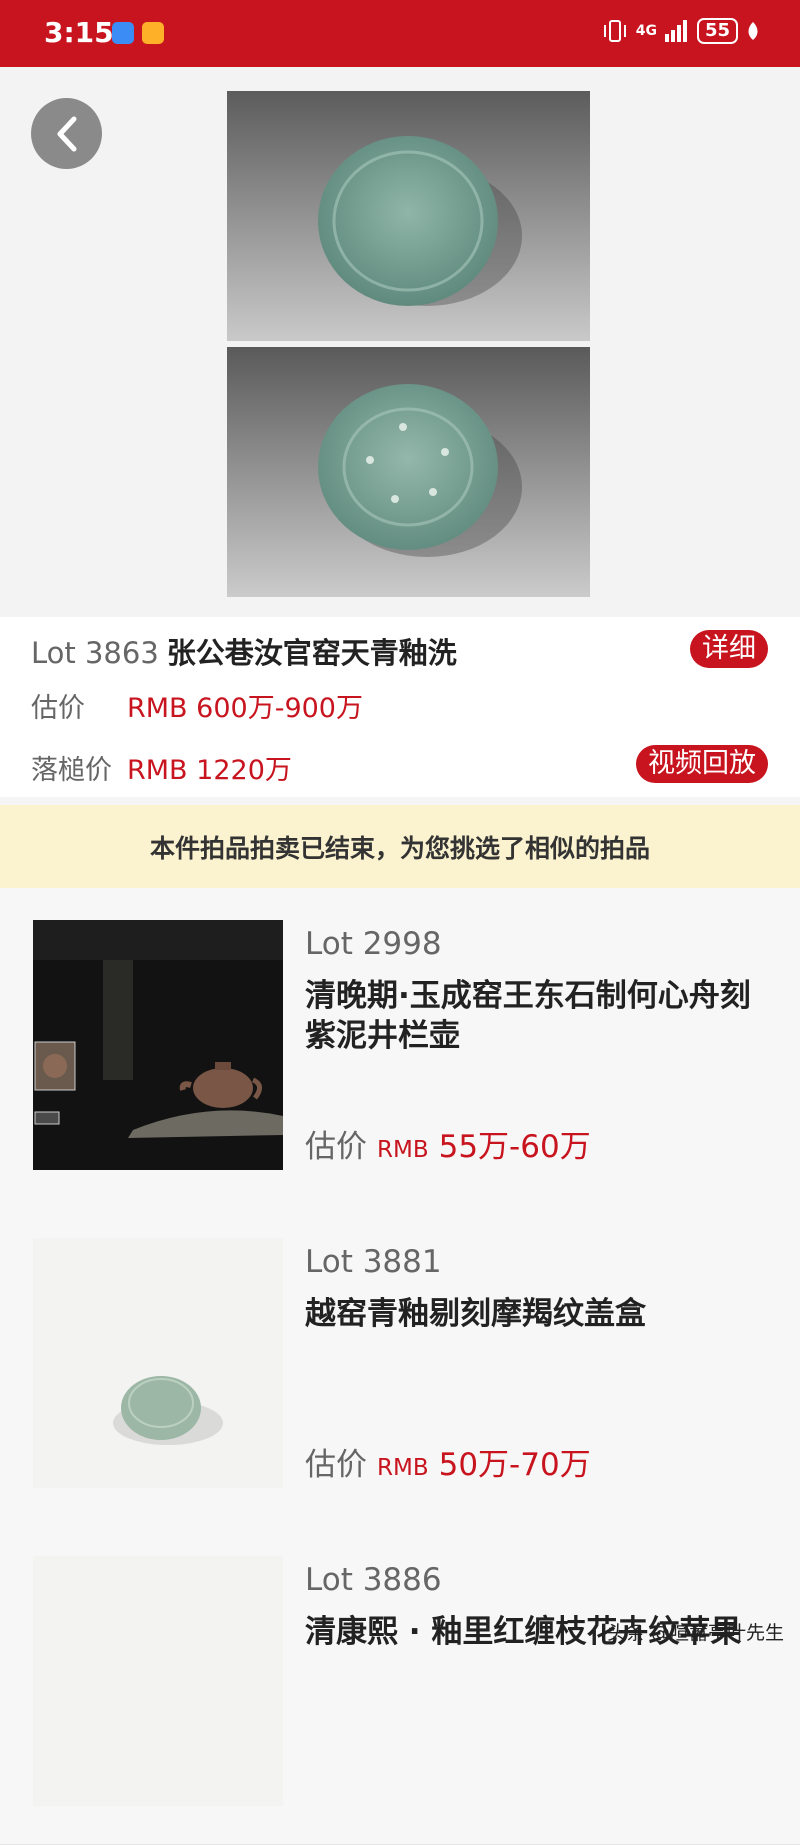 The image size is (800, 1845). What do you see at coordinates (702, 764) in the screenshot?
I see `video-replay-button: 视频回放` at bounding box center [702, 764].